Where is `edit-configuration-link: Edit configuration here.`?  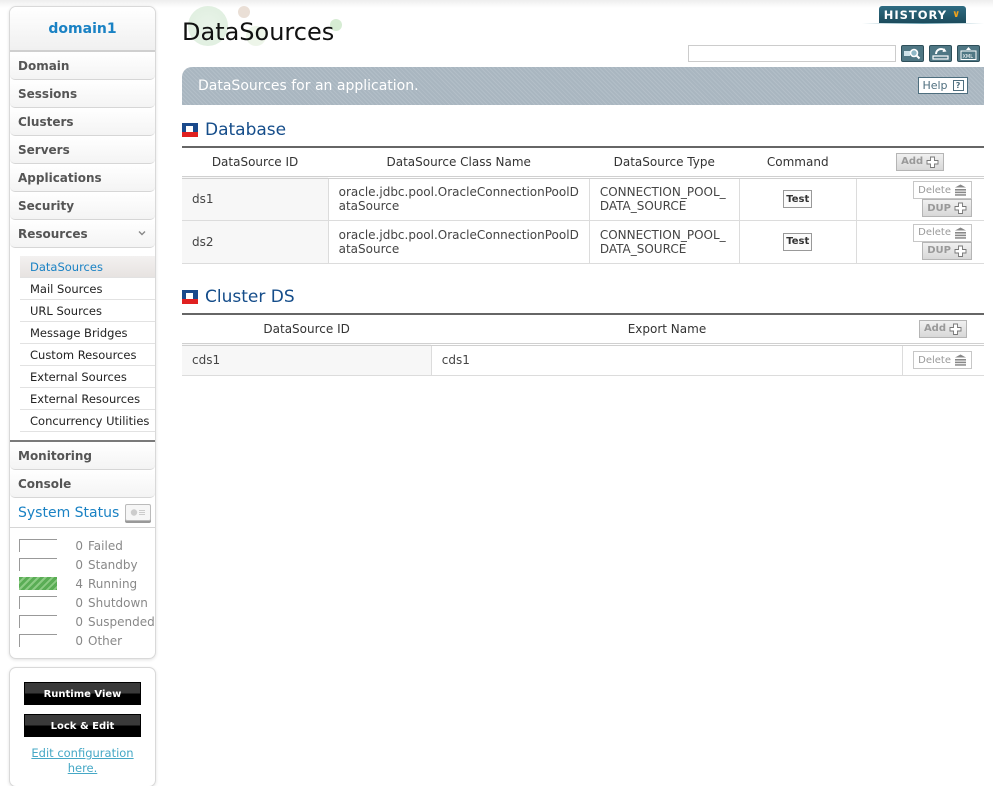
edit-configuration-link: Edit configuration here. is located at coordinates (82, 761).